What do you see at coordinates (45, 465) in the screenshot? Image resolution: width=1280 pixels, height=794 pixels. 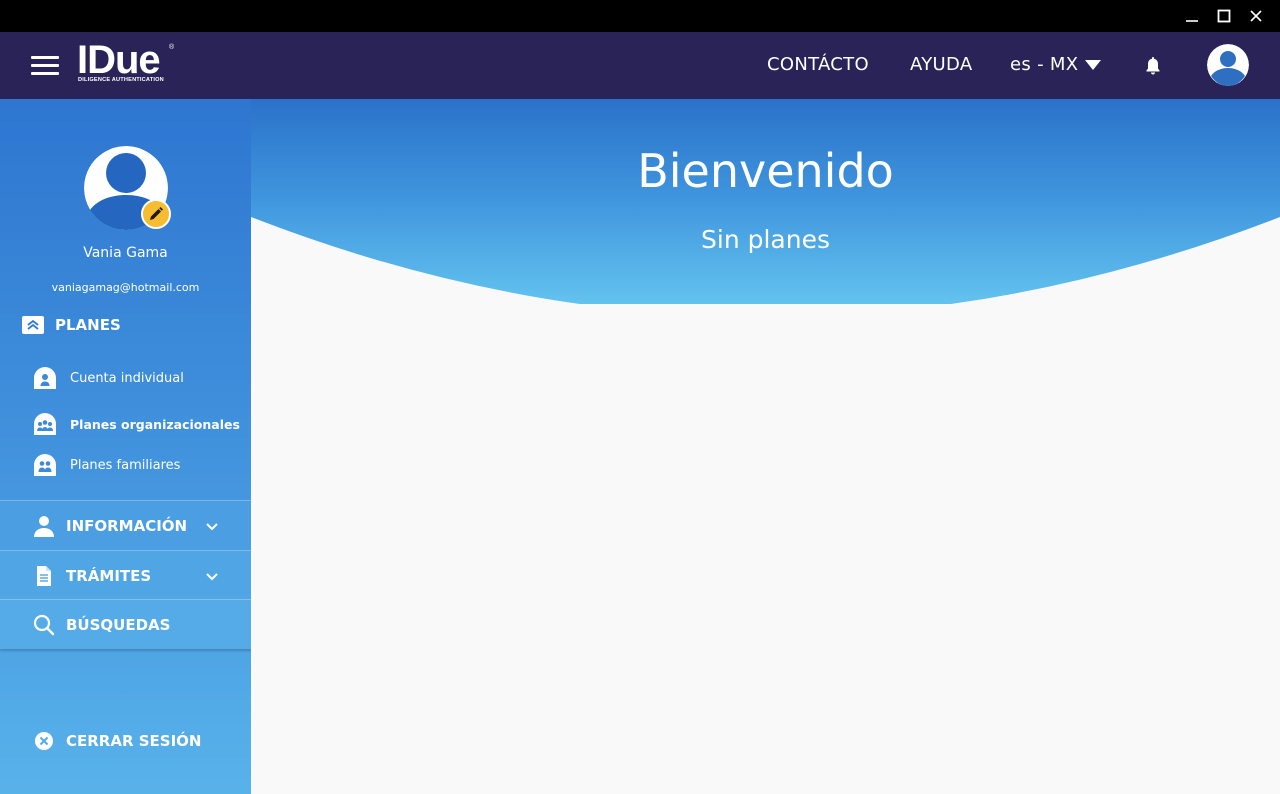 I see `family-plans-icon` at bounding box center [45, 465].